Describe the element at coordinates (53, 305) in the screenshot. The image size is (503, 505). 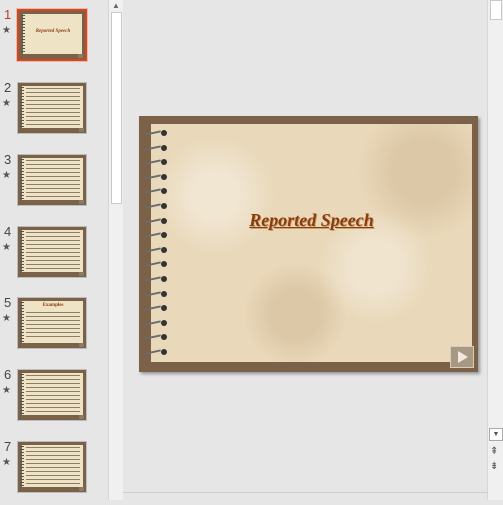
I see `thumbnail-title: Examples` at that location.